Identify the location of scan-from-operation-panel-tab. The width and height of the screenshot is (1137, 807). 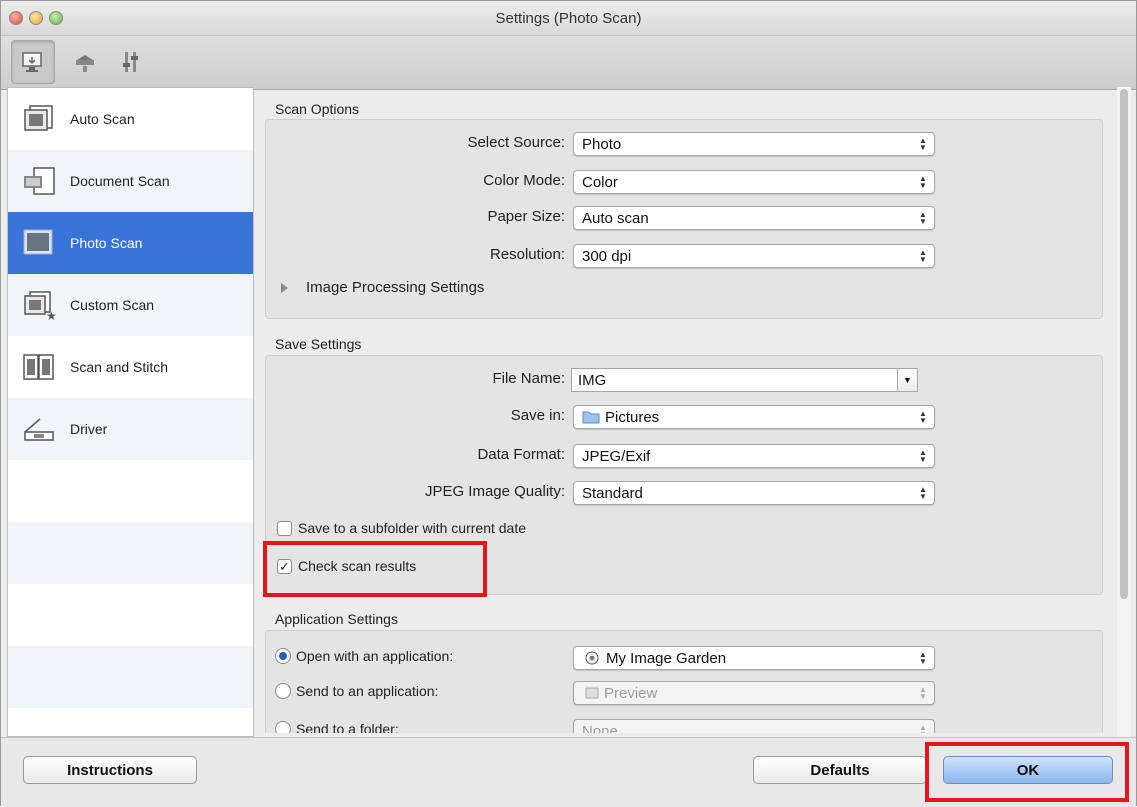
(85, 62).